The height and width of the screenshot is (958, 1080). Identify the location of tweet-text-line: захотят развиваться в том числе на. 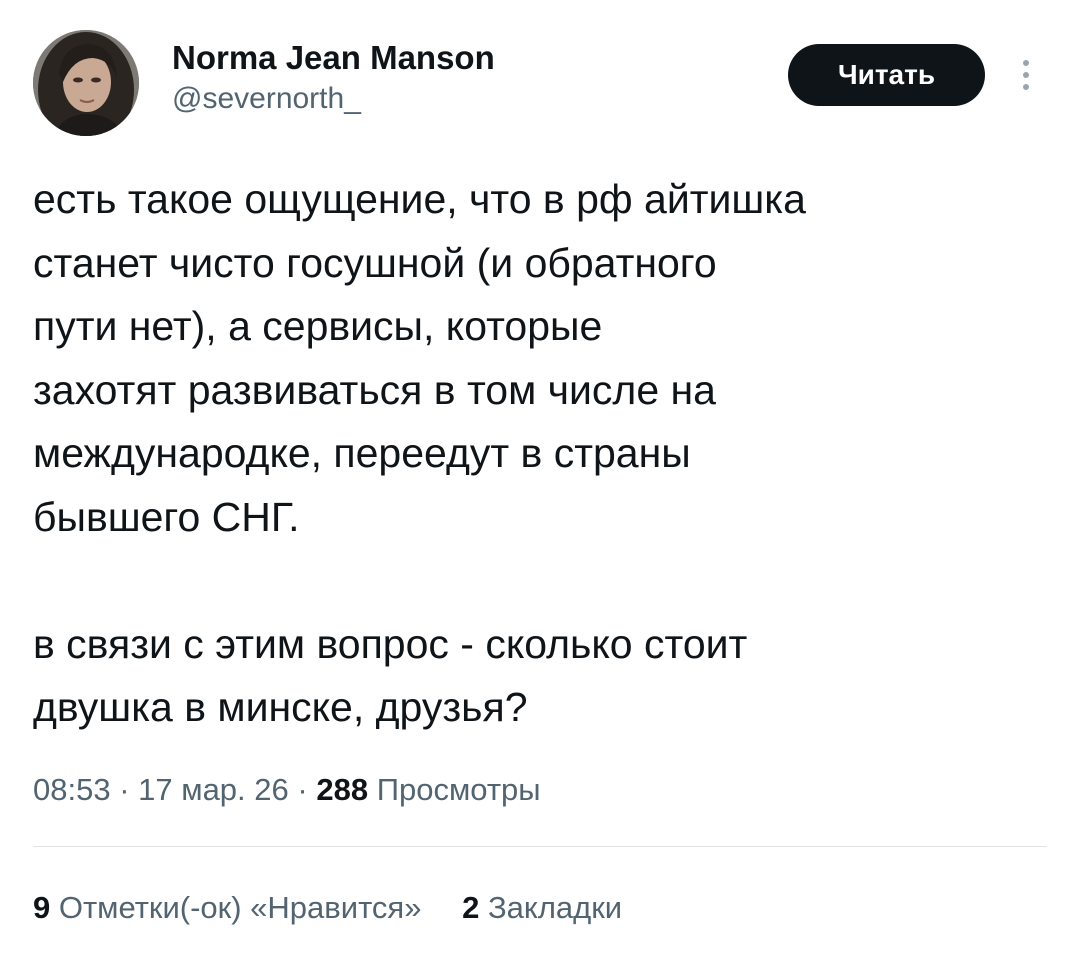
(374, 389).